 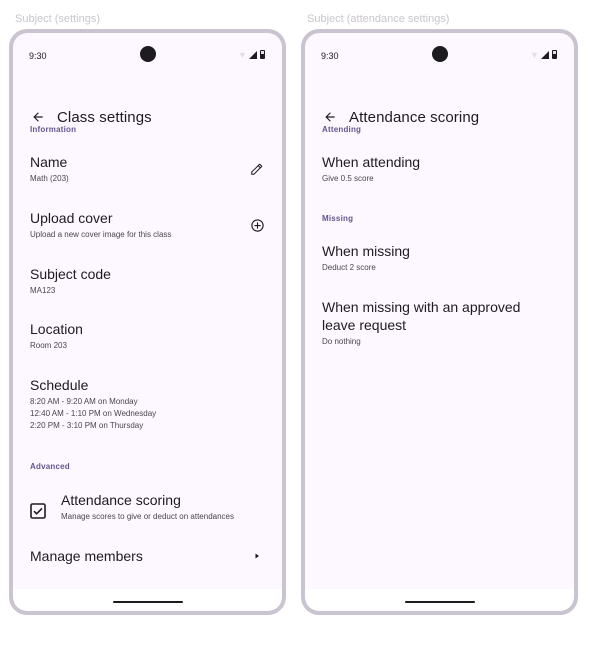 I want to click on setting-schedule-label: Schedule, so click(x=59, y=385).